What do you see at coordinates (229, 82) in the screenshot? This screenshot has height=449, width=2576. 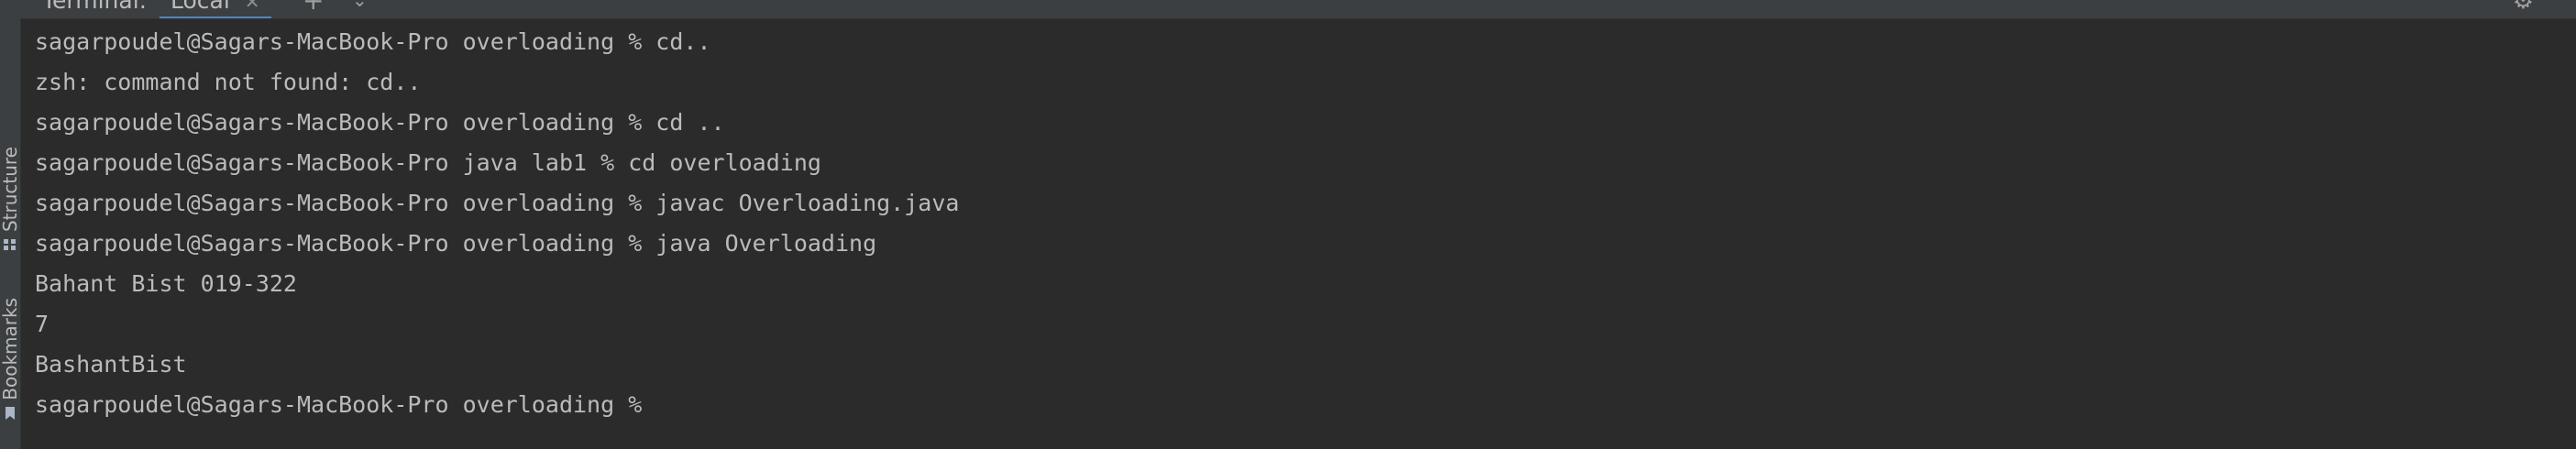 I see `terminal-line: zsh: command not found: cd..` at bounding box center [229, 82].